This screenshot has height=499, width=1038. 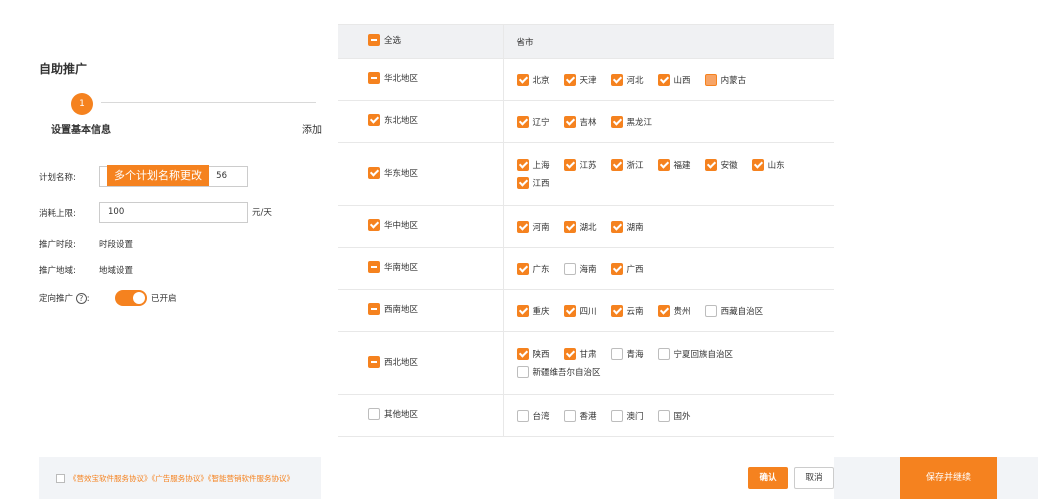 What do you see at coordinates (742, 311) in the screenshot?
I see `province-label: 西藏自治区` at bounding box center [742, 311].